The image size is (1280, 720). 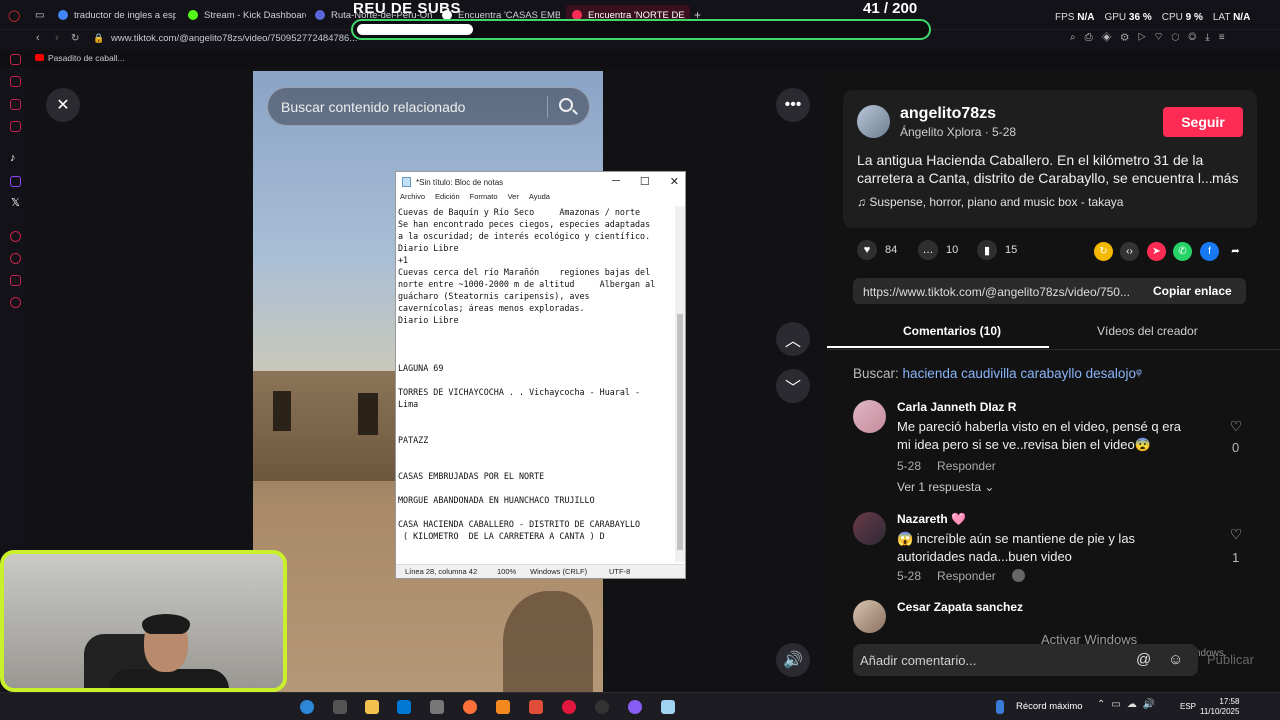 What do you see at coordinates (1230, 659) in the screenshot?
I see `publish-button: Publicar` at bounding box center [1230, 659].